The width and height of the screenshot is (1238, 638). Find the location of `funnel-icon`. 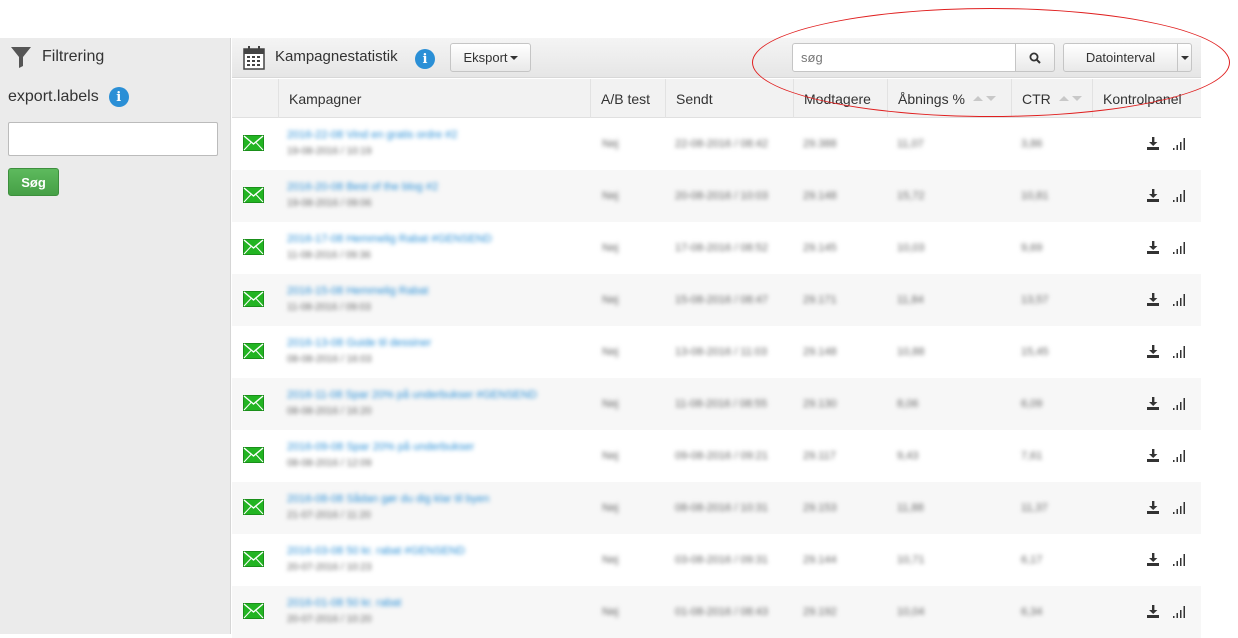

funnel-icon is located at coordinates (21, 57).